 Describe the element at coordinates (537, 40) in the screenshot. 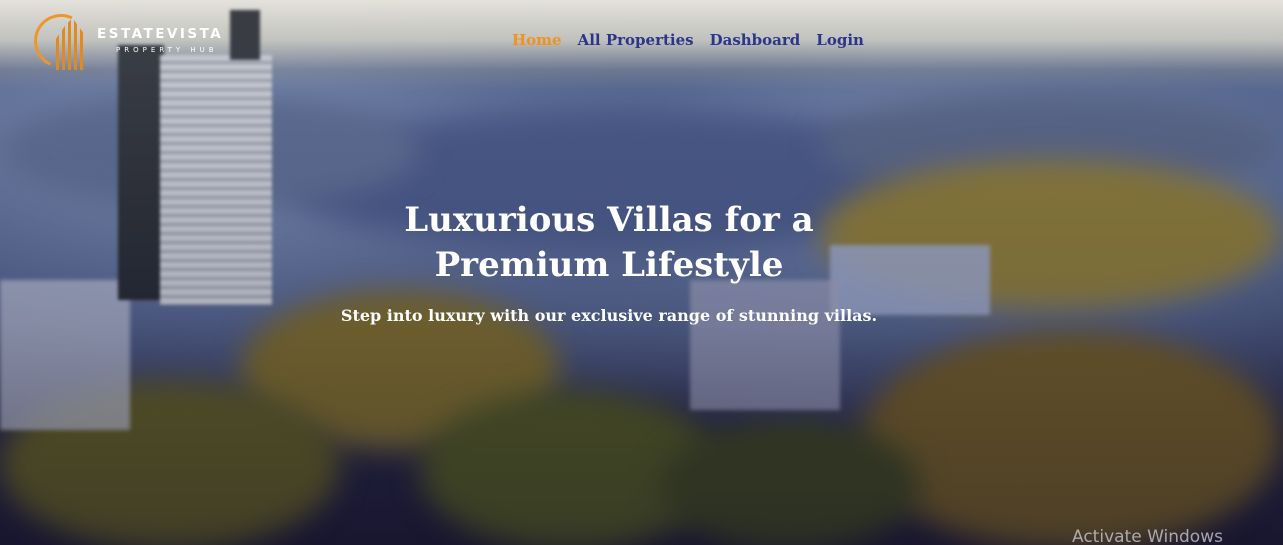

I see `nav-home-link: Home` at that location.